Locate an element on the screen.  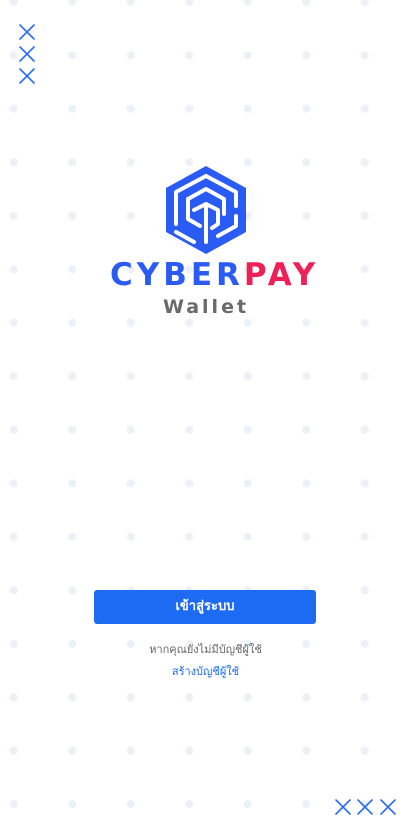
brand-name-pay: PAY is located at coordinates (281, 275).